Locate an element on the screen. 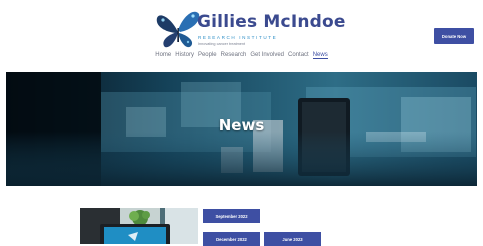  nav-item-history: History is located at coordinates (184, 55).